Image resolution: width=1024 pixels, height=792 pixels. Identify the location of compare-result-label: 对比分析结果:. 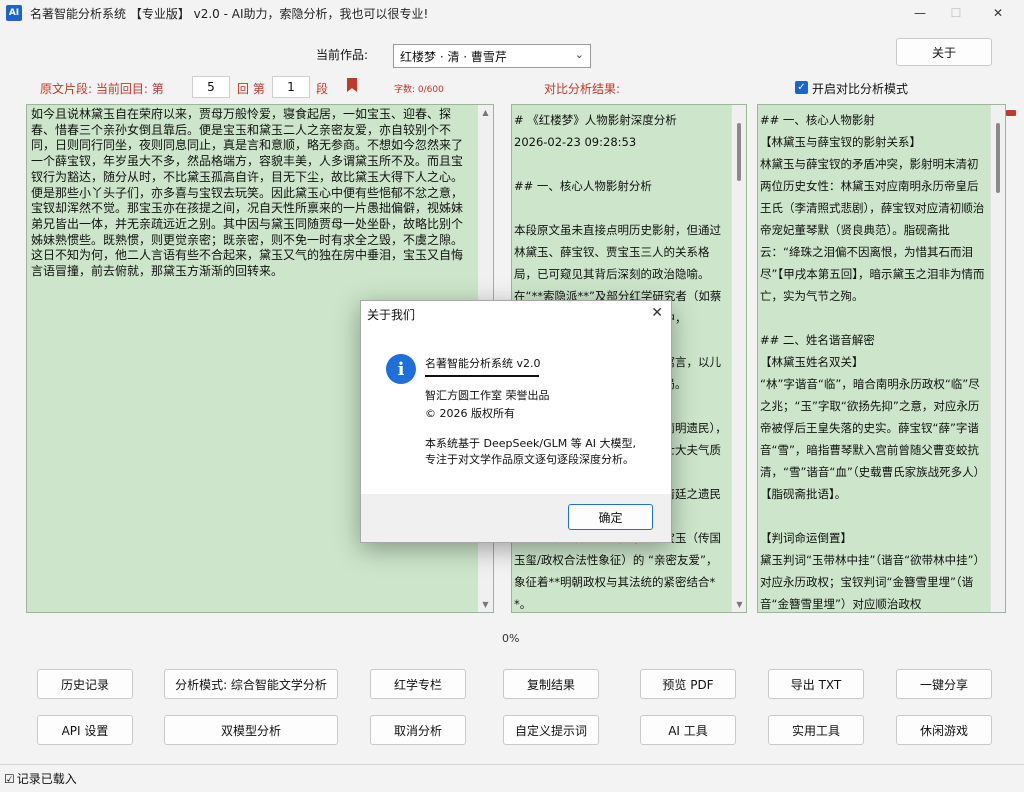
(582, 89).